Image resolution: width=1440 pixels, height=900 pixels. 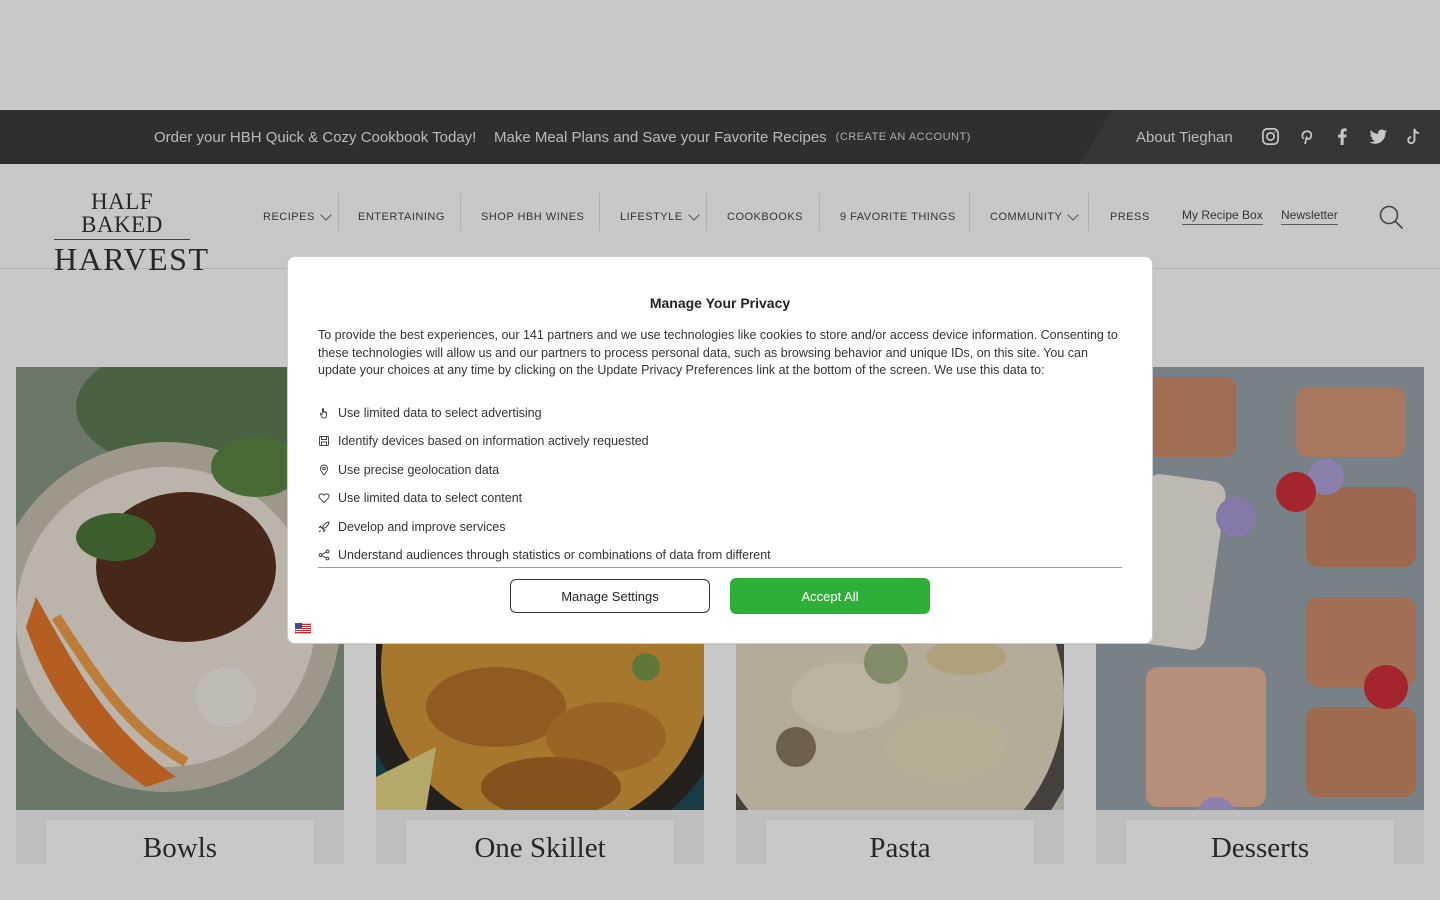 I want to click on language-flag-icon, so click(x=303, y=628).